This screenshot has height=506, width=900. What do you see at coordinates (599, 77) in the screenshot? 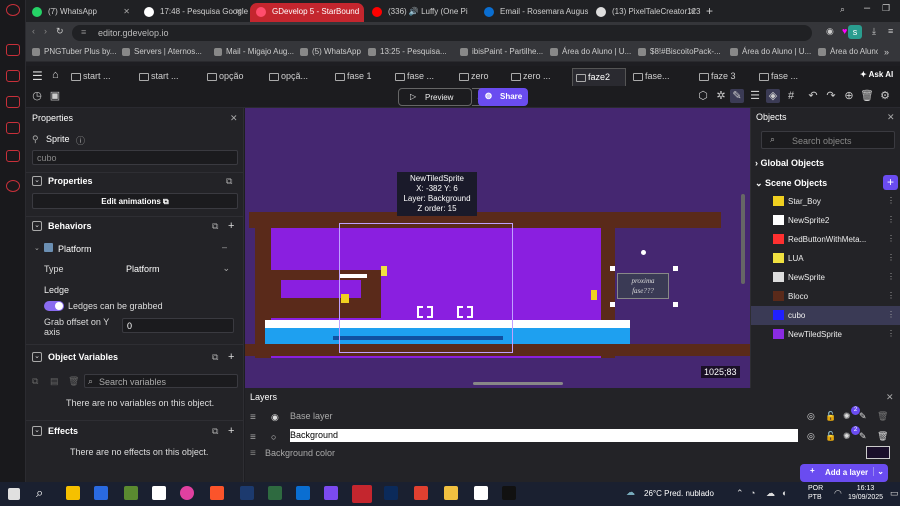
I see `editor-tab-active: faze2` at bounding box center [599, 77].